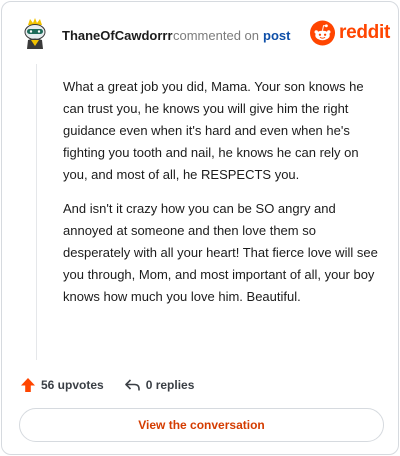  I want to click on reddit-wordmark: reddit, so click(364, 32).